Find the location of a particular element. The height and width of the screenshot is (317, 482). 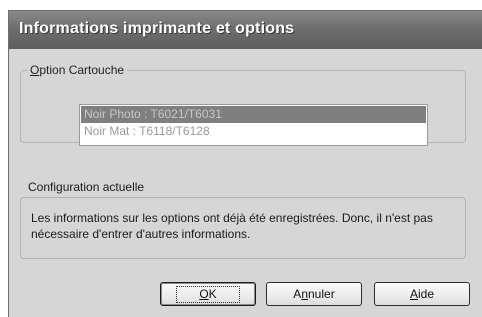

current-config-label: Configuration actuelle is located at coordinates (86, 187).